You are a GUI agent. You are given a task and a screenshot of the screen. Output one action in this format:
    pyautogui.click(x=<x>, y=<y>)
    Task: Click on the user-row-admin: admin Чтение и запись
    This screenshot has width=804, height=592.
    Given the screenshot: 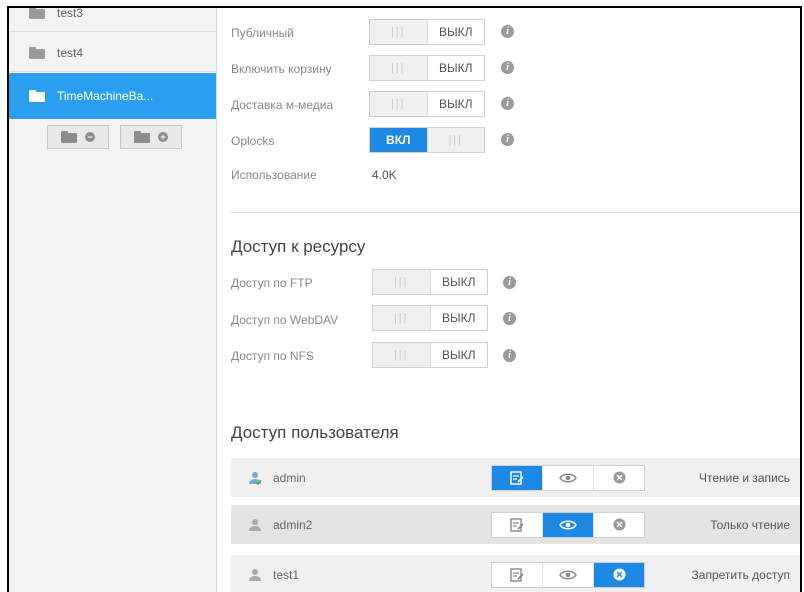 What is the action you would take?
    pyautogui.click(x=515, y=477)
    